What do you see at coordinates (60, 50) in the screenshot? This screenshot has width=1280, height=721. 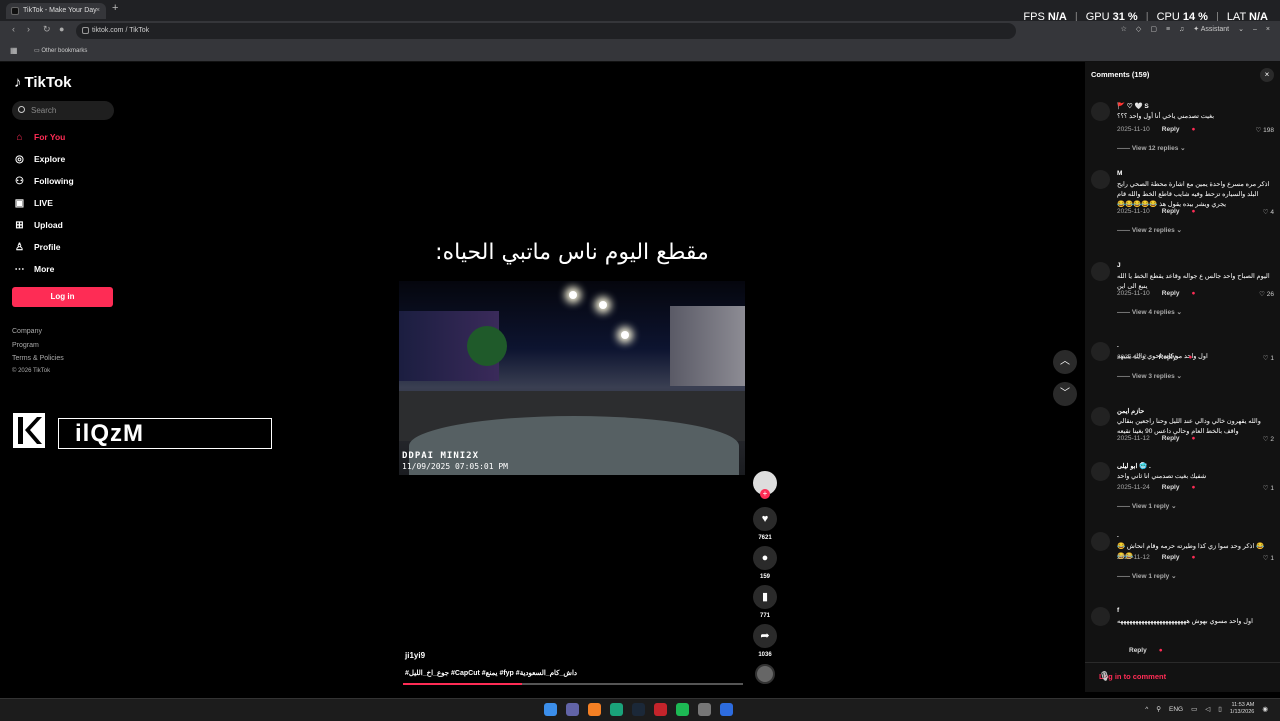 I see `other-bookmarks: ▭ Other bookmarks` at bounding box center [60, 50].